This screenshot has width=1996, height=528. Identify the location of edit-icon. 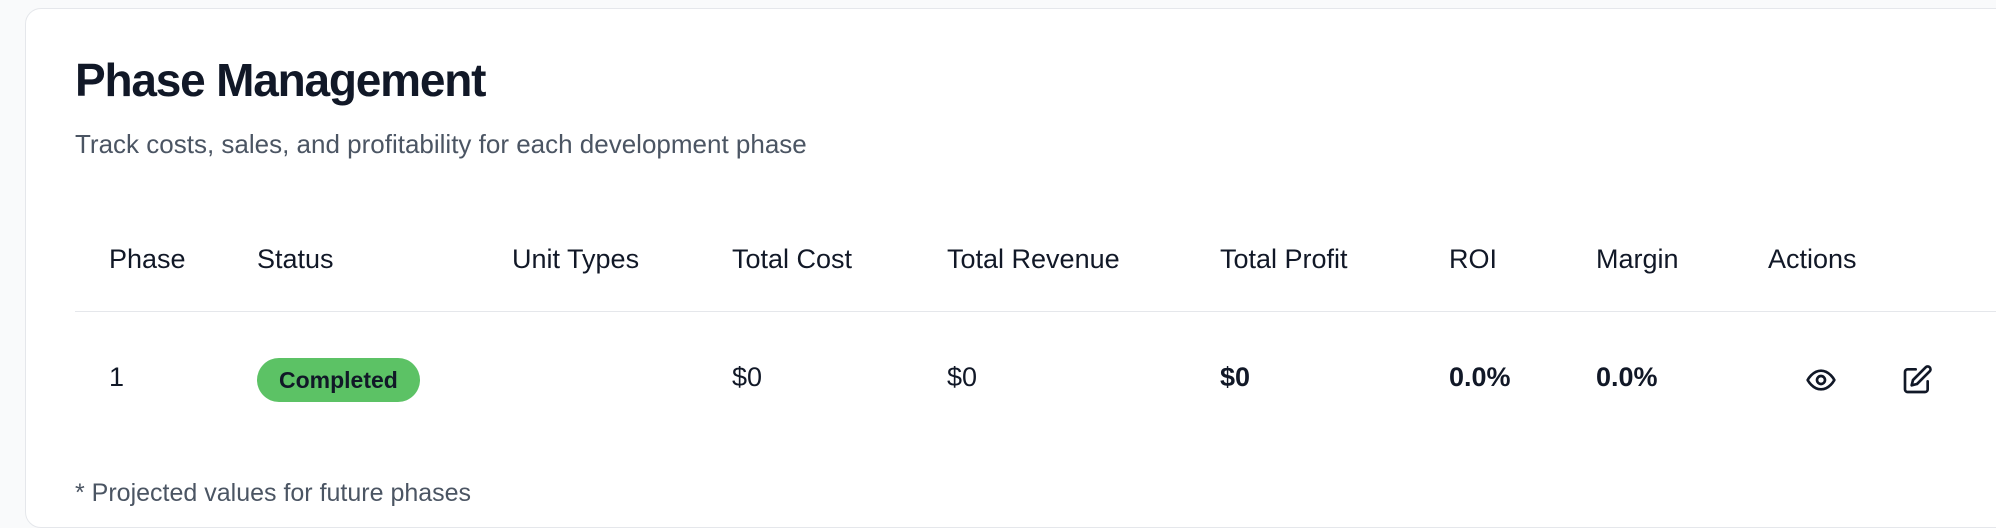
(1917, 379).